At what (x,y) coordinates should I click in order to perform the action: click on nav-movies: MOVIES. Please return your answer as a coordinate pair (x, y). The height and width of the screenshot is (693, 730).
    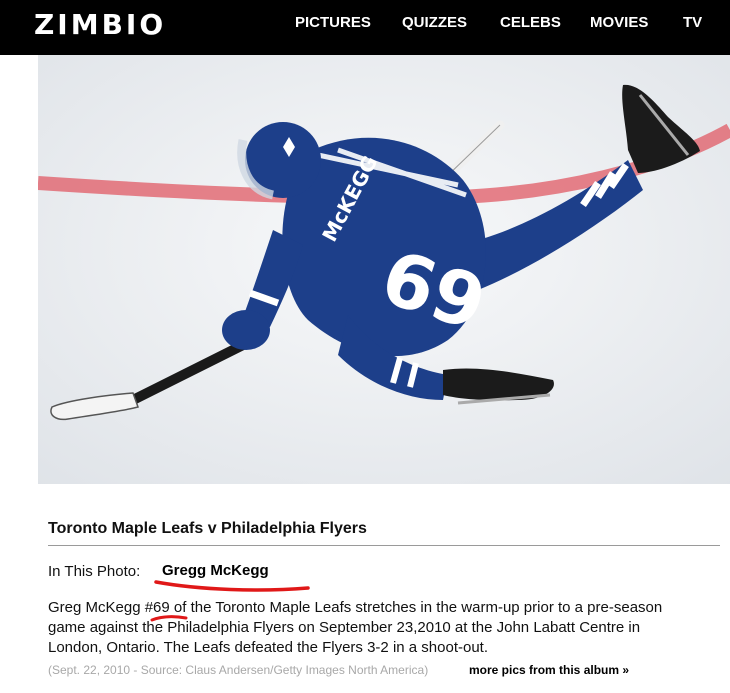
    Looking at the image, I should click on (619, 23).